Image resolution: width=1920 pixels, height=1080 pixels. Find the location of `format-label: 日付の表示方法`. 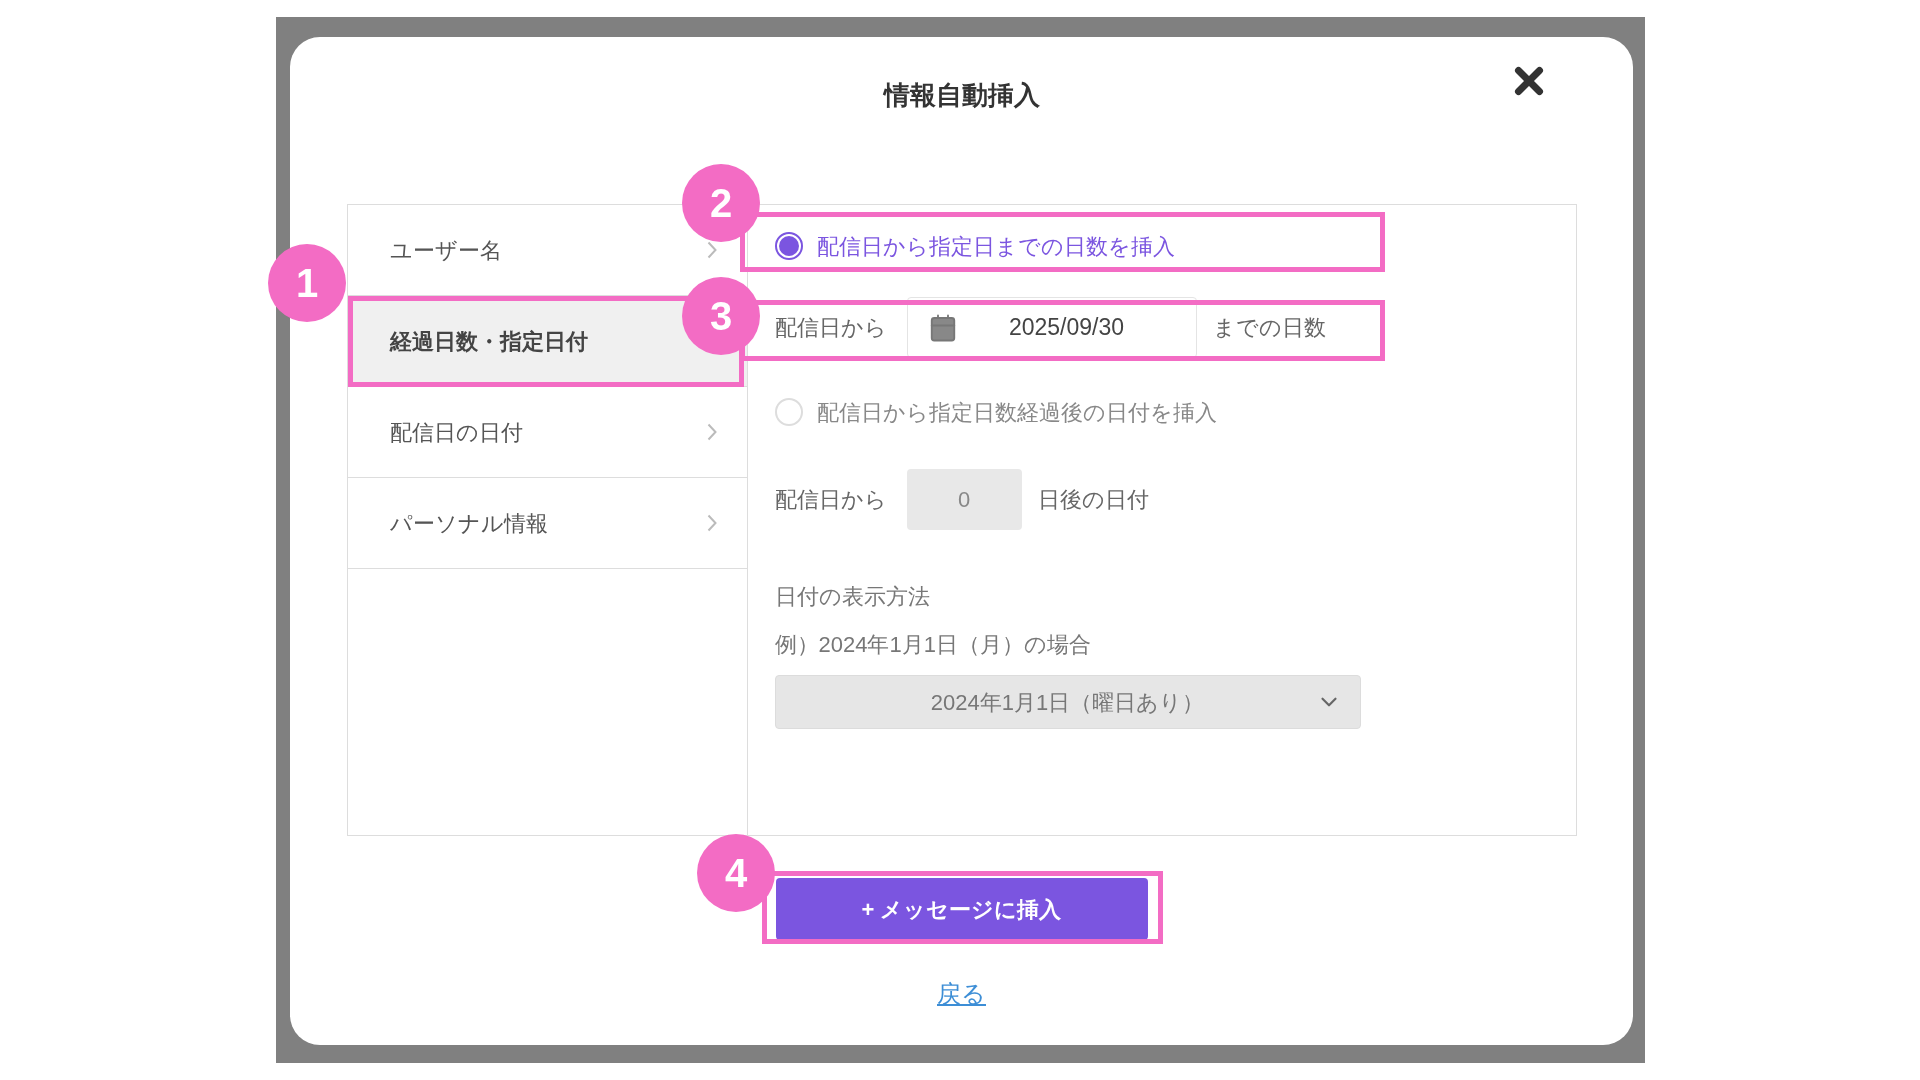

format-label: 日付の表示方法 is located at coordinates (852, 596).